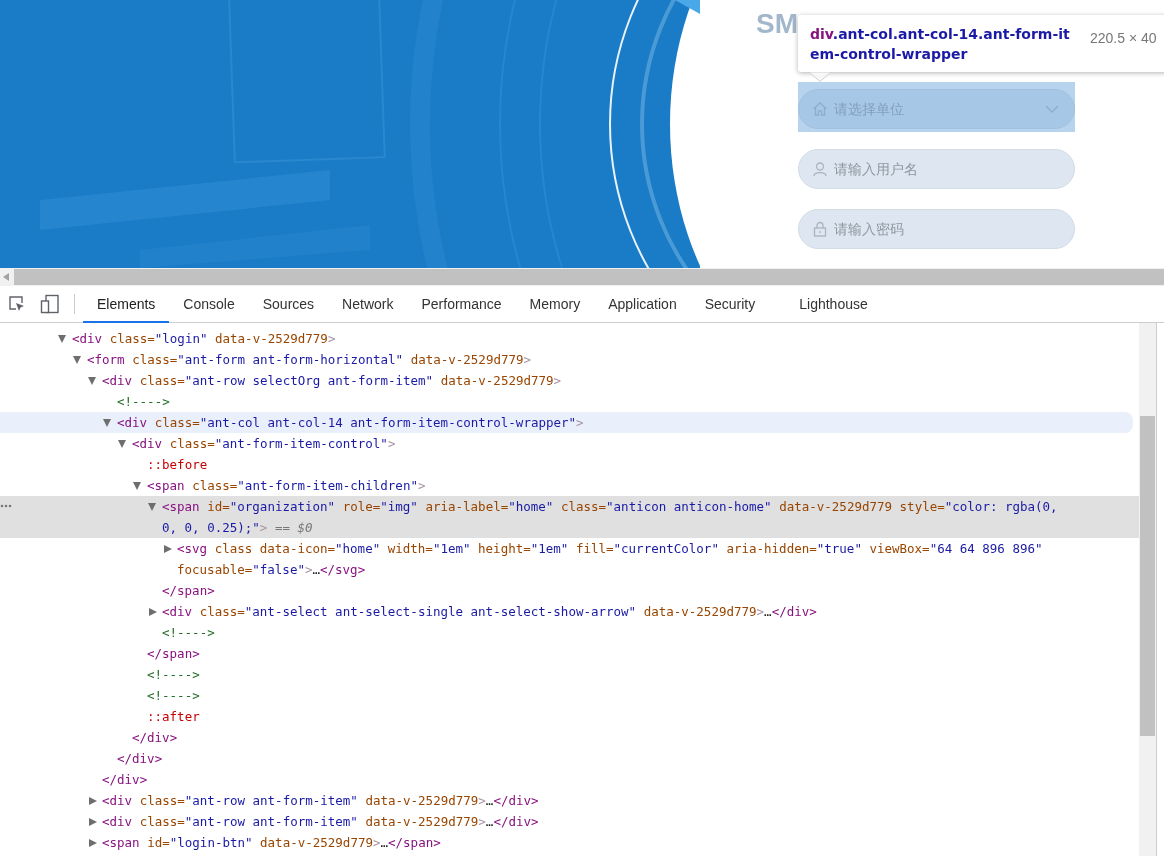 Image resolution: width=1164 pixels, height=856 pixels. What do you see at coordinates (238, 528) in the screenshot?
I see `code-text: 0, 0, 0.25);"> == $0` at bounding box center [238, 528].